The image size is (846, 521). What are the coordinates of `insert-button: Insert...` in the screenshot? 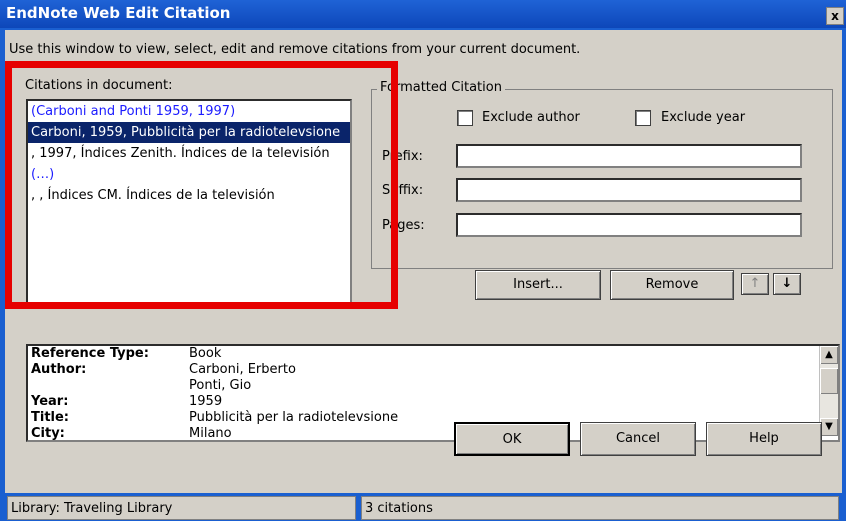 It's located at (538, 285).